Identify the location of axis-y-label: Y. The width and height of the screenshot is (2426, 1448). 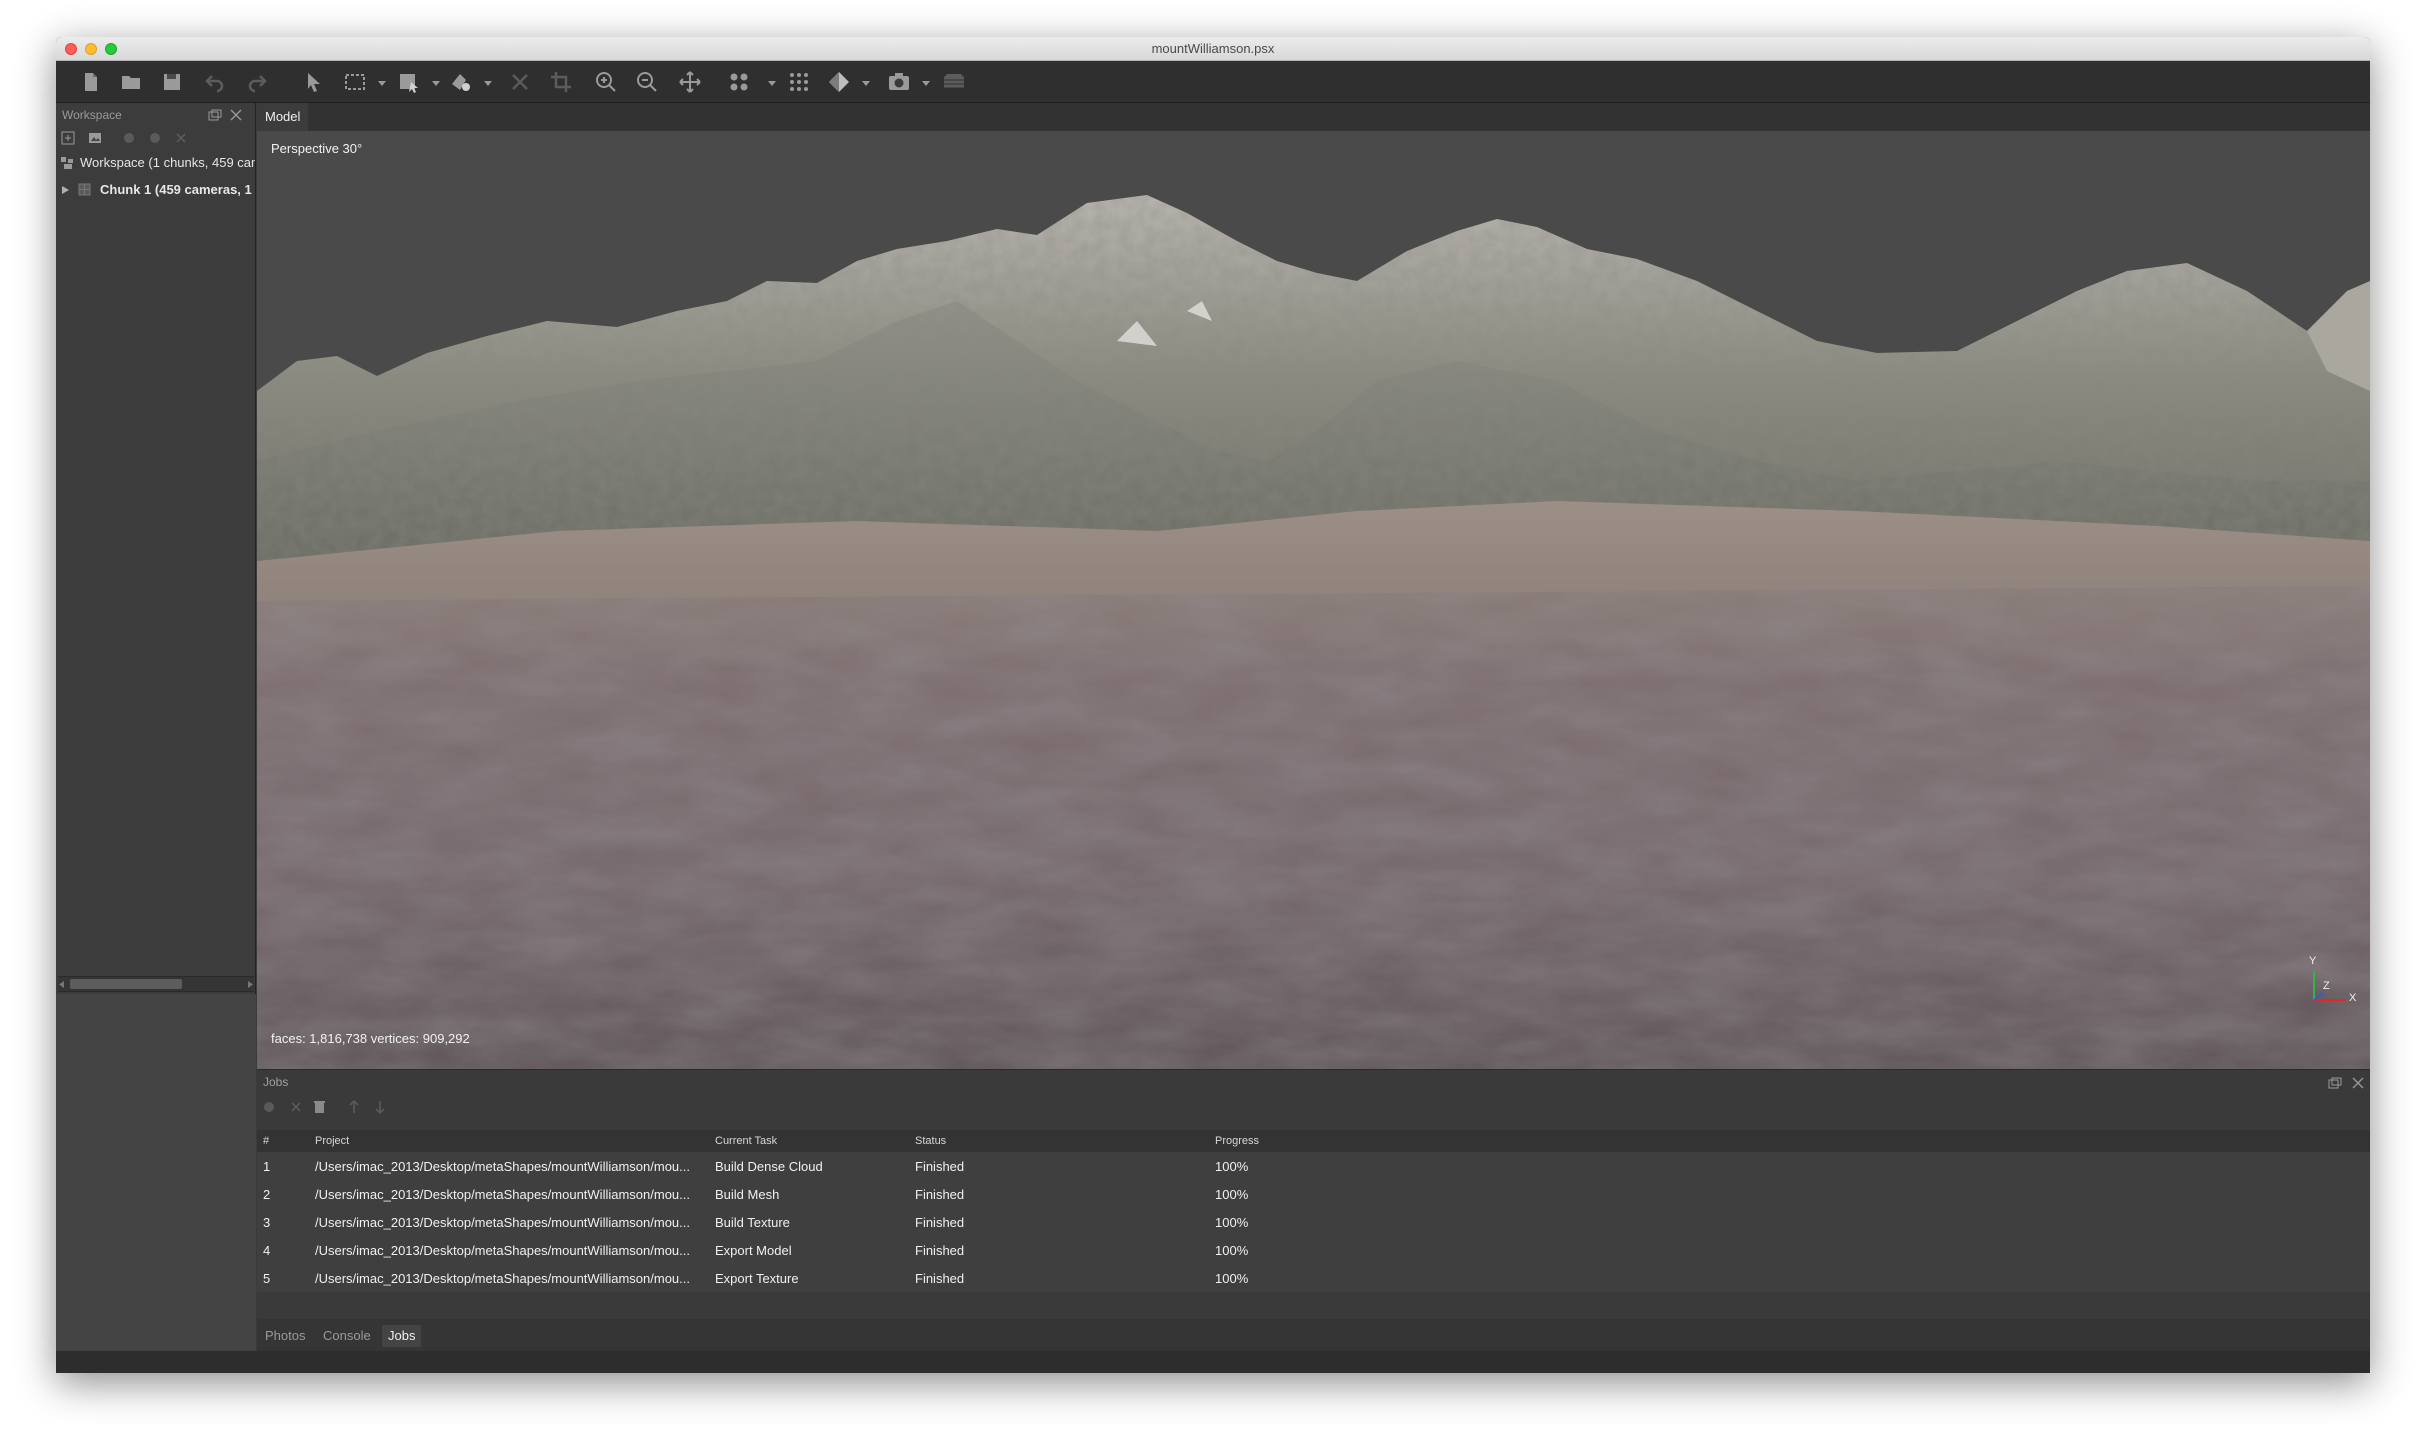
(2313, 961).